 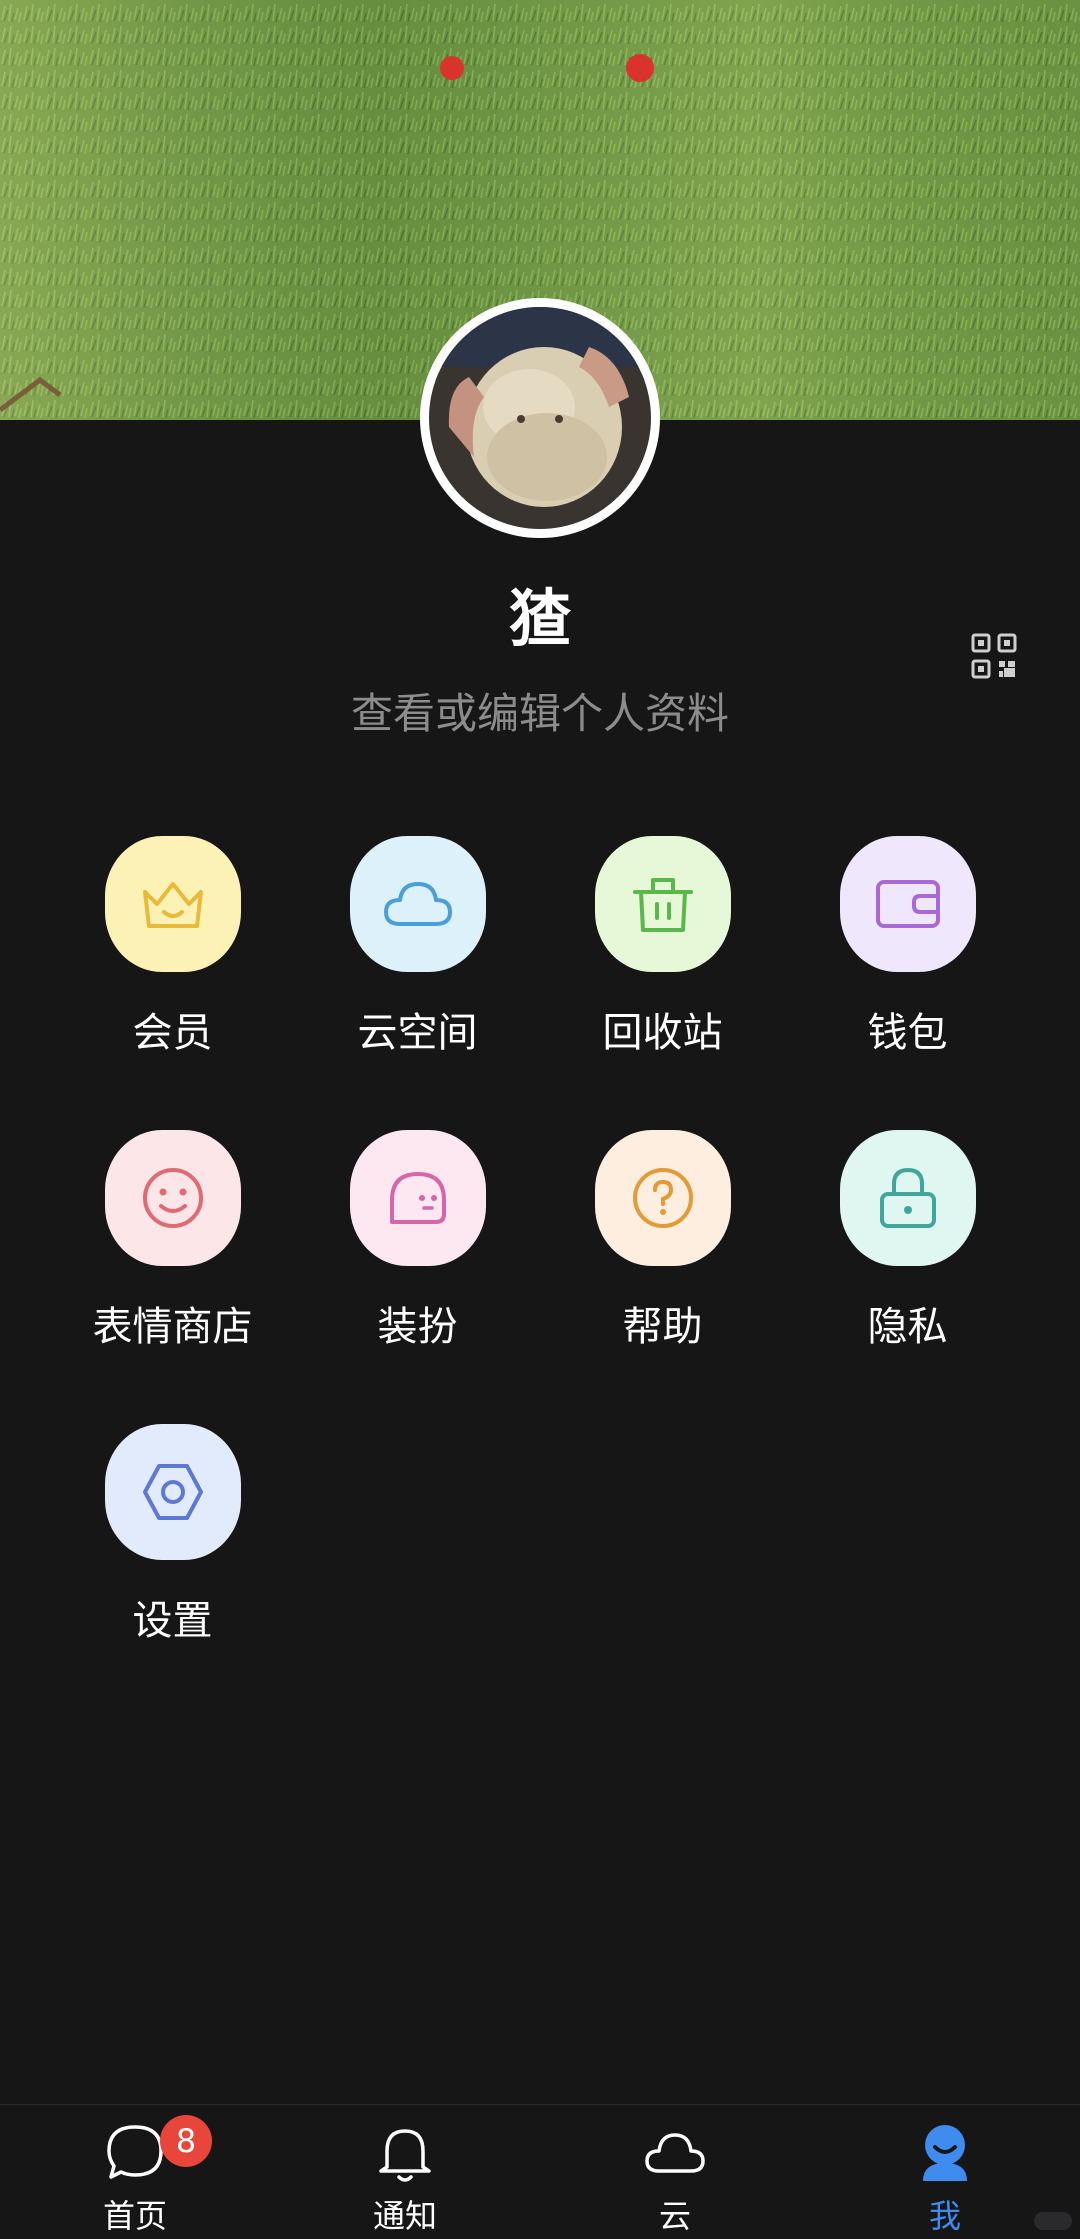 I want to click on settings-icon, so click(x=172, y=1492).